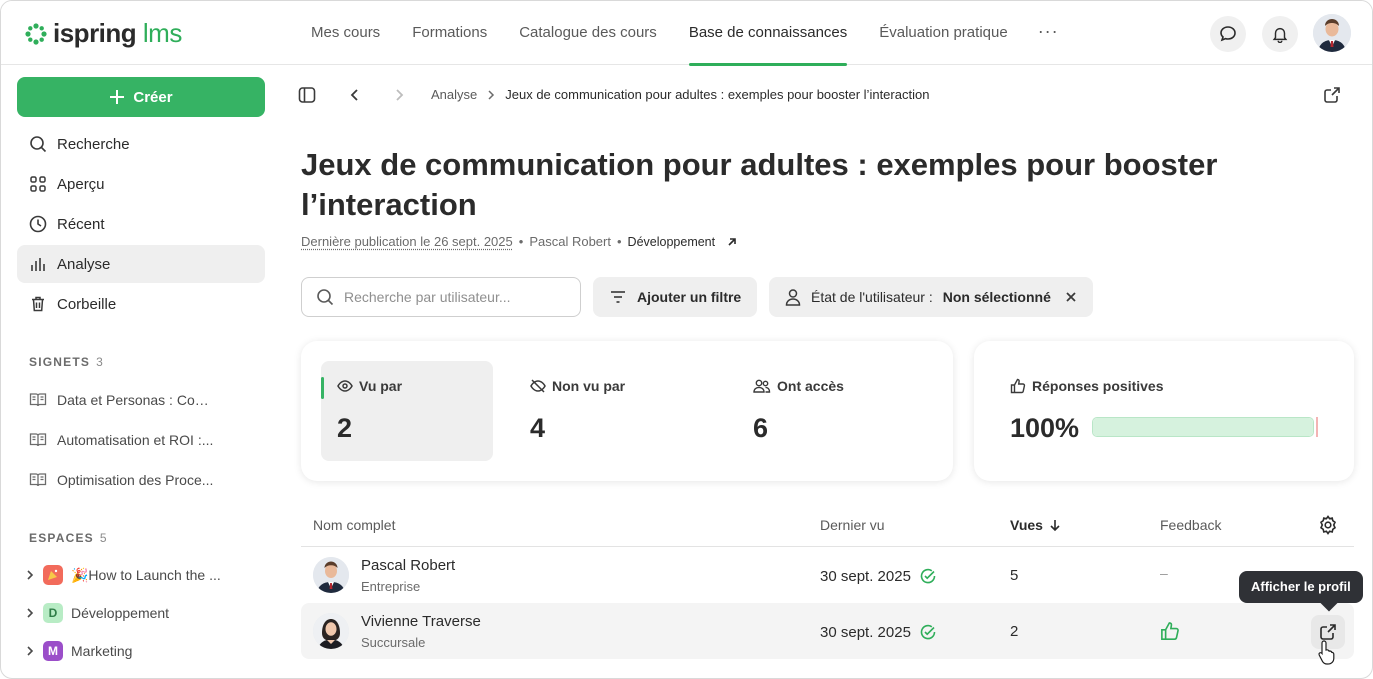  Describe the element at coordinates (407, 411) in the screenshot. I see `stat-vu-par: Vu par 2` at that location.